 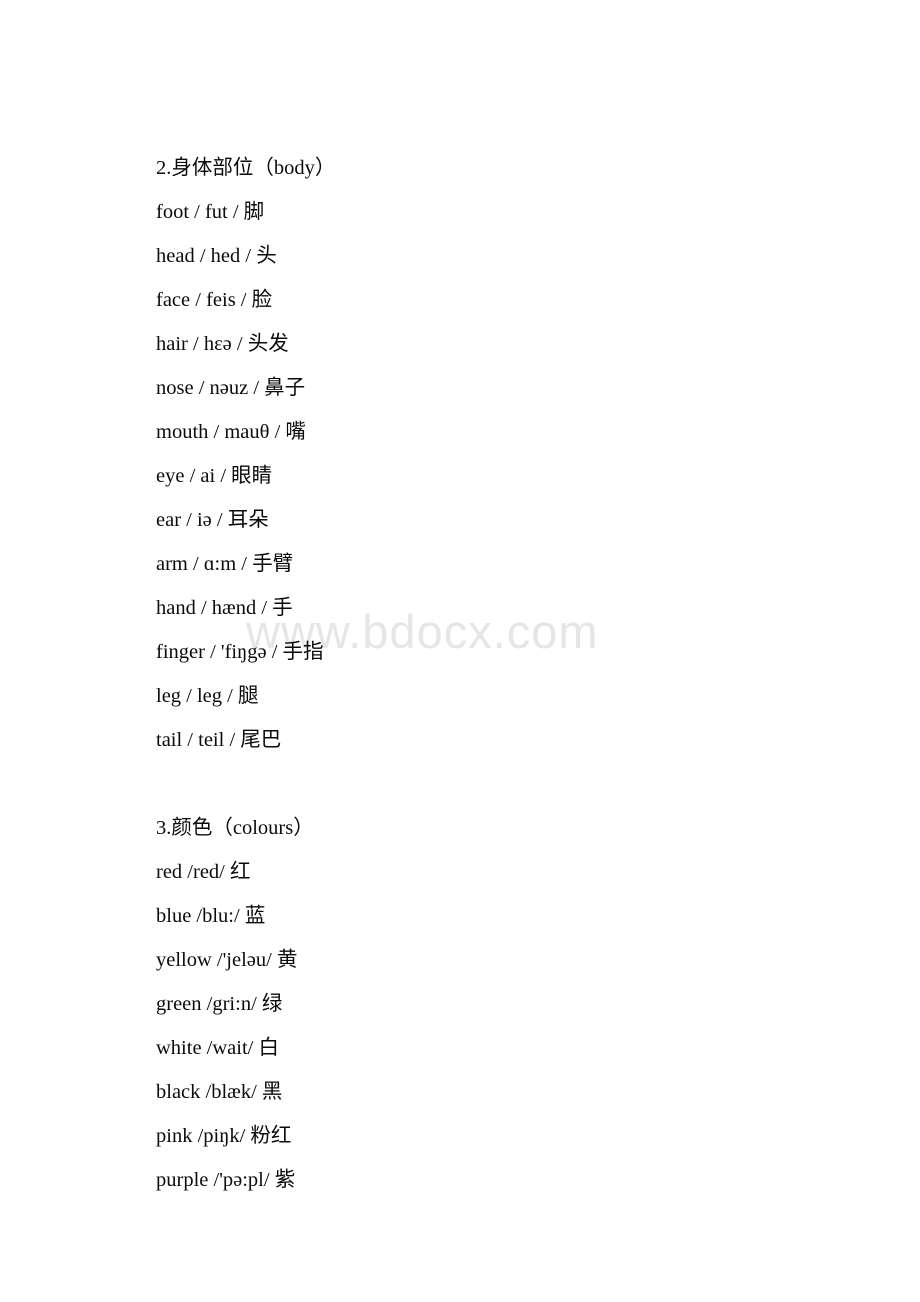 What do you see at coordinates (226, 1180) in the screenshot?
I see `vocab-line: purple /'pə:pl/ 紫` at bounding box center [226, 1180].